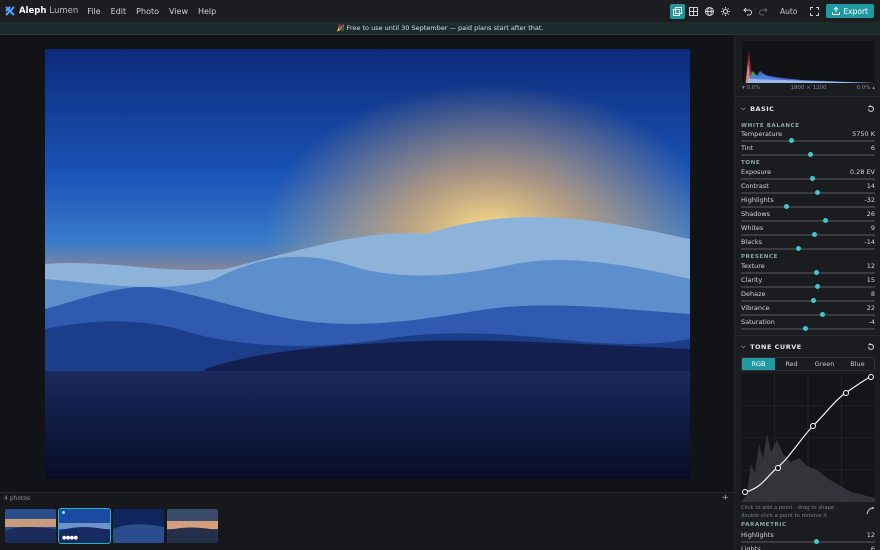 This screenshot has width=880, height=550. I want to click on temperature-track, so click(808, 141).